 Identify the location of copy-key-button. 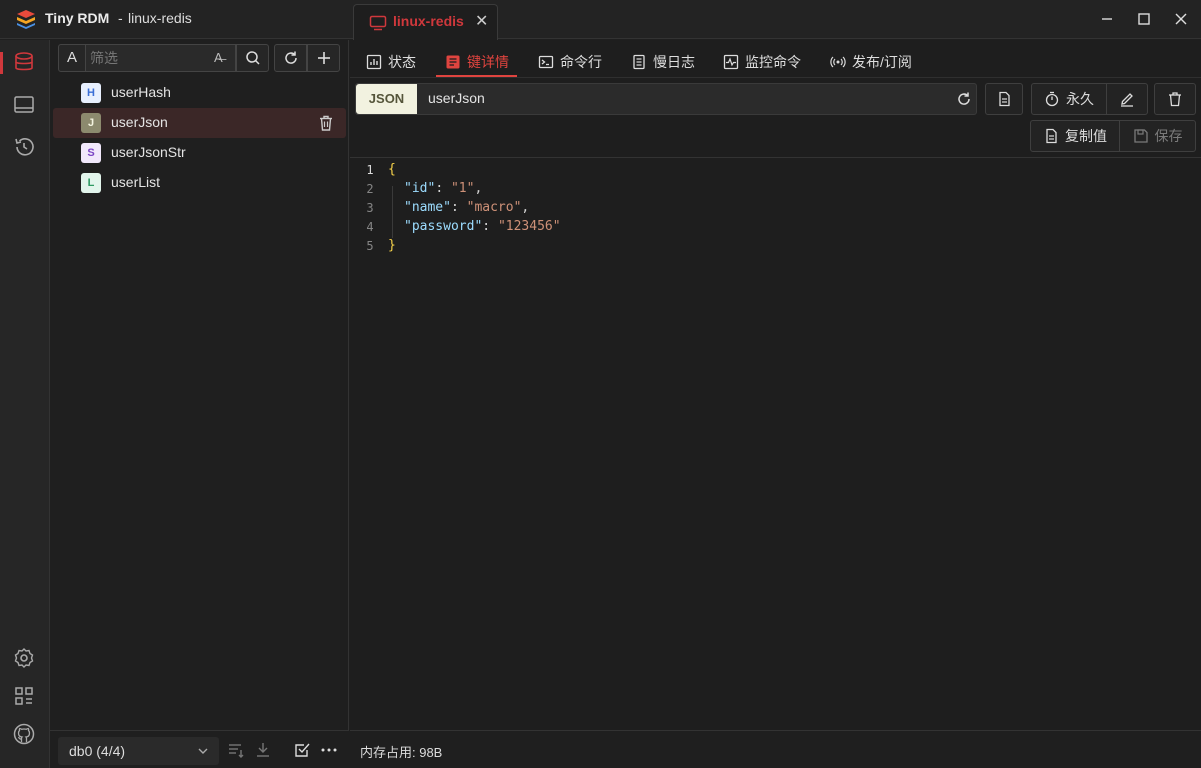
(1004, 99).